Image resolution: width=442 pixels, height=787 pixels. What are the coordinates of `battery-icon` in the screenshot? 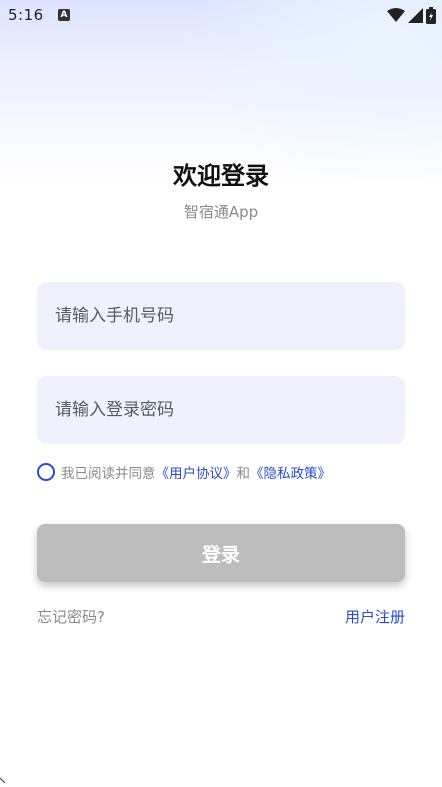 It's located at (431, 15).